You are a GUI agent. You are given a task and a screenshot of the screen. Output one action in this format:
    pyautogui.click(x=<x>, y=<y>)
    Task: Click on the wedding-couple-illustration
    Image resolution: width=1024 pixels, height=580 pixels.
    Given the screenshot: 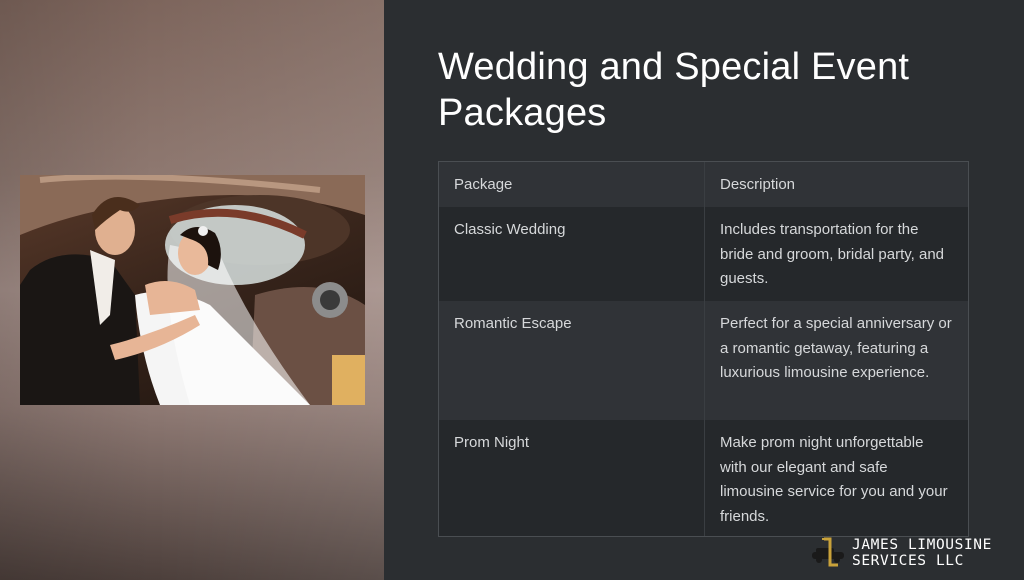 What is the action you would take?
    pyautogui.click(x=192, y=290)
    